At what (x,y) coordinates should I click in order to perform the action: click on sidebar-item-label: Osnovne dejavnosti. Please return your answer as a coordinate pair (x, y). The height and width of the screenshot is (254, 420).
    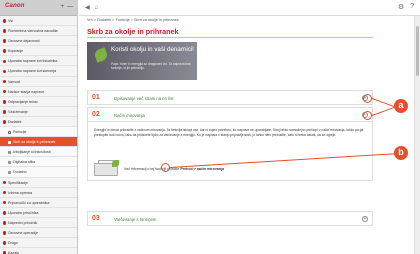
    Looking at the image, I should click on (24, 41).